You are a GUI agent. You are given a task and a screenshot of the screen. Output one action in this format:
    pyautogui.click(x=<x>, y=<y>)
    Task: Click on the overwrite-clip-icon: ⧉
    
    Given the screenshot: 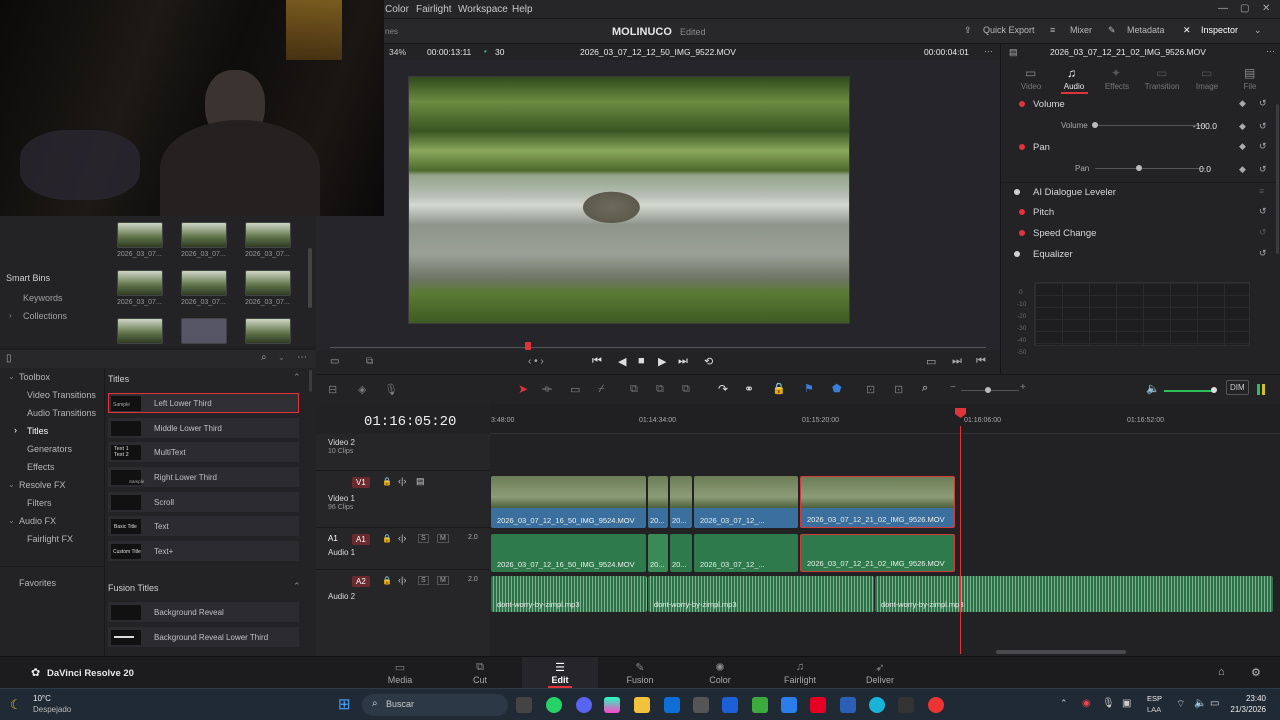 What is the action you would take?
    pyautogui.click(x=660, y=389)
    